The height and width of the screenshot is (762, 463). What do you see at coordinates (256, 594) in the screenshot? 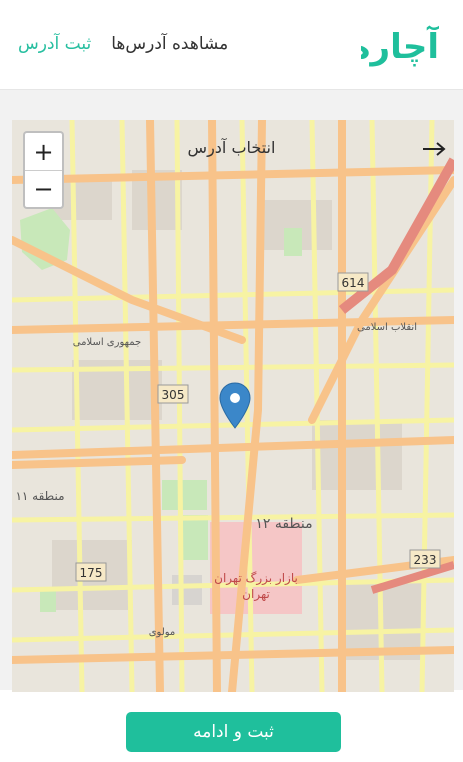
I see `svg-text: تهران` at bounding box center [256, 594].